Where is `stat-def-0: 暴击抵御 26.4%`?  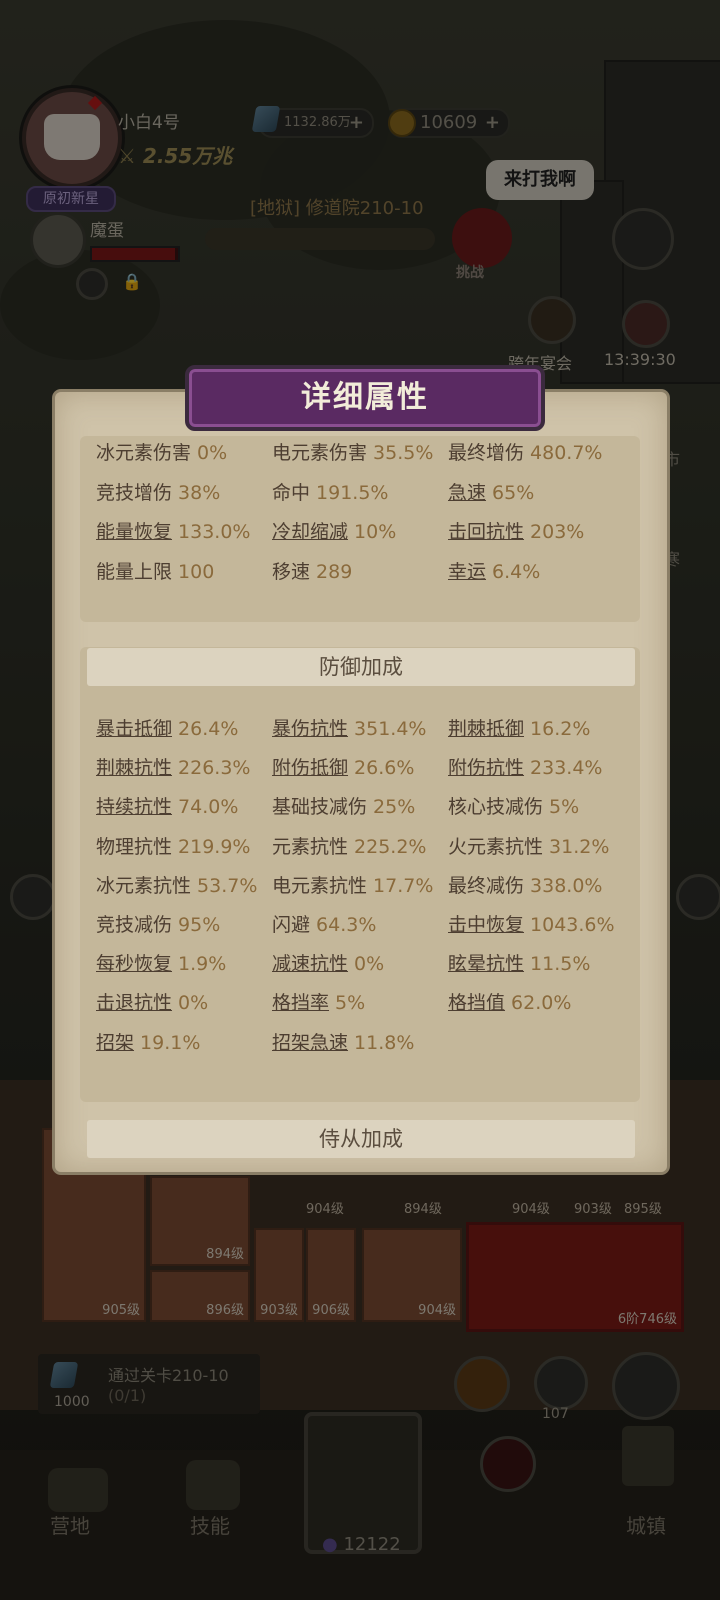 stat-def-0: 暴击抵御 26.4% is located at coordinates (167, 727).